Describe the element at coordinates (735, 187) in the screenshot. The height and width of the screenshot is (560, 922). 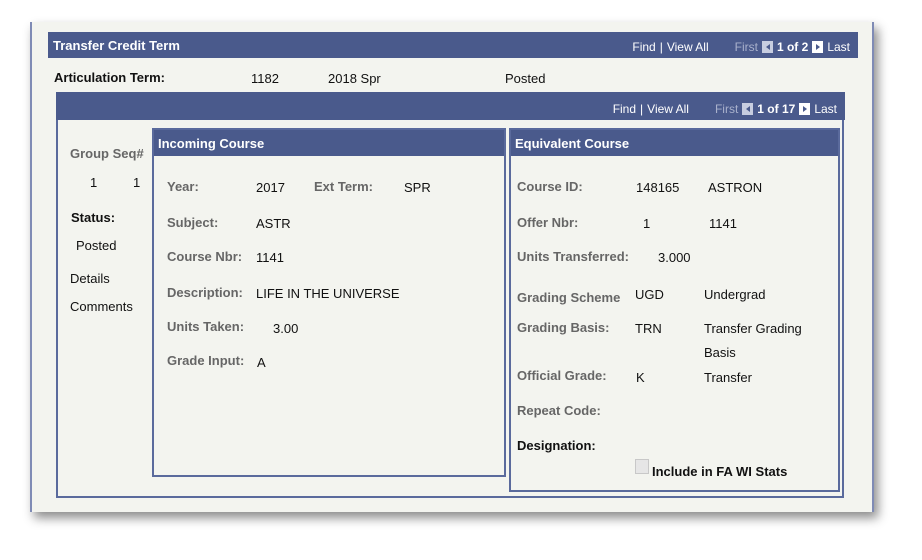
I see `course-name-value: ASTRON` at that location.